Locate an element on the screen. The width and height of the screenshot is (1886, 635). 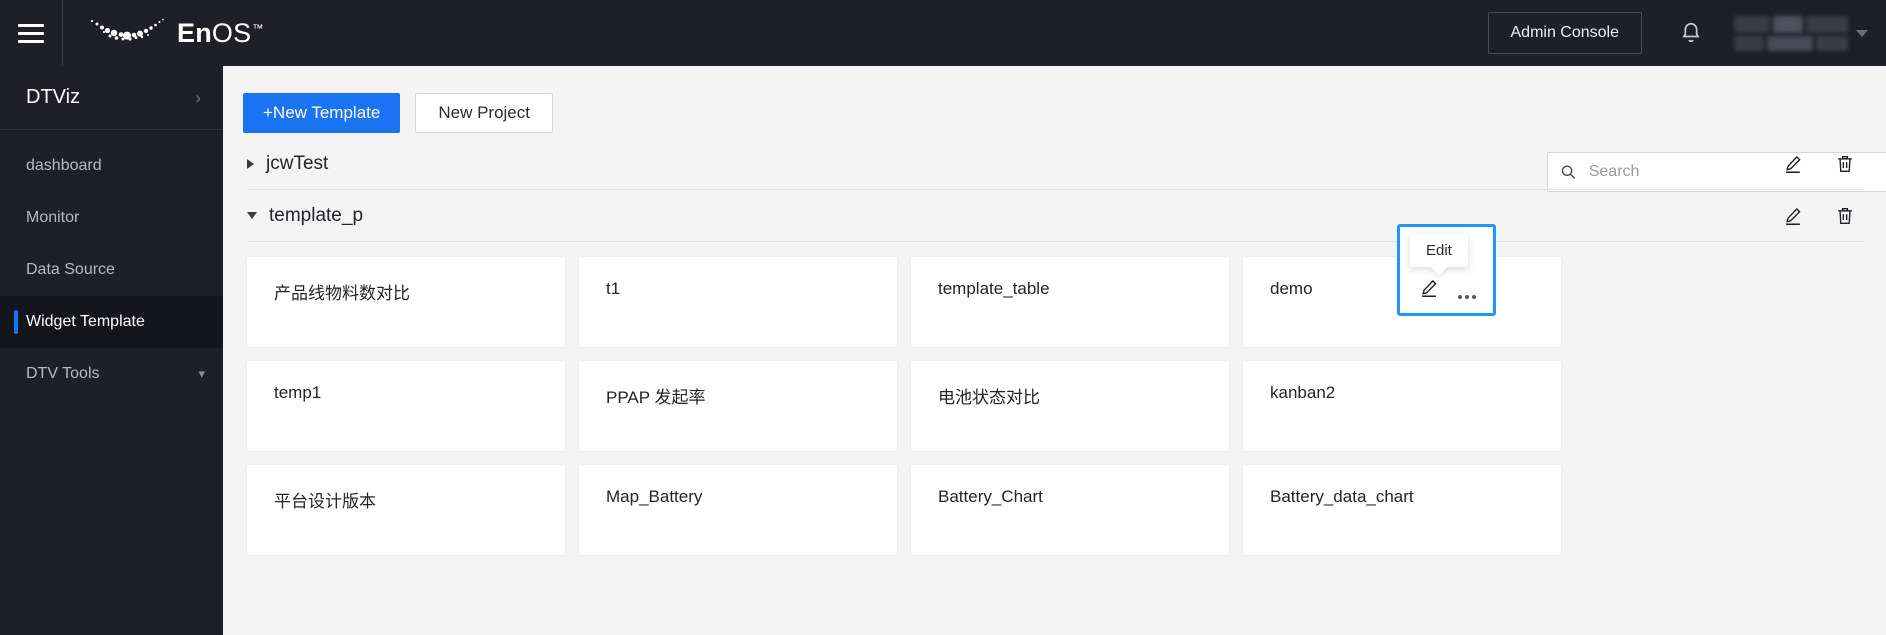
template-card-title: 产品线物料数对比 is located at coordinates (342, 293).